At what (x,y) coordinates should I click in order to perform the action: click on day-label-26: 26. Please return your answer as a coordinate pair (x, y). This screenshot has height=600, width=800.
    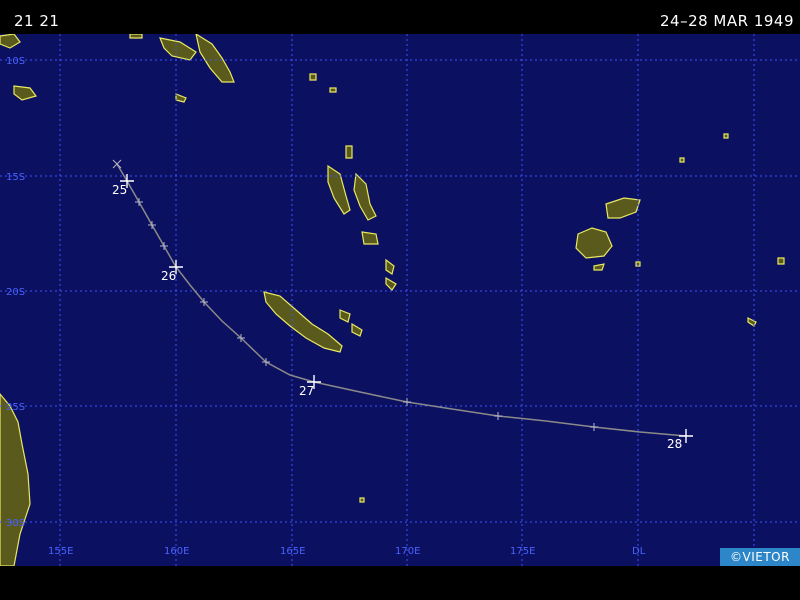
    Looking at the image, I should click on (168, 276).